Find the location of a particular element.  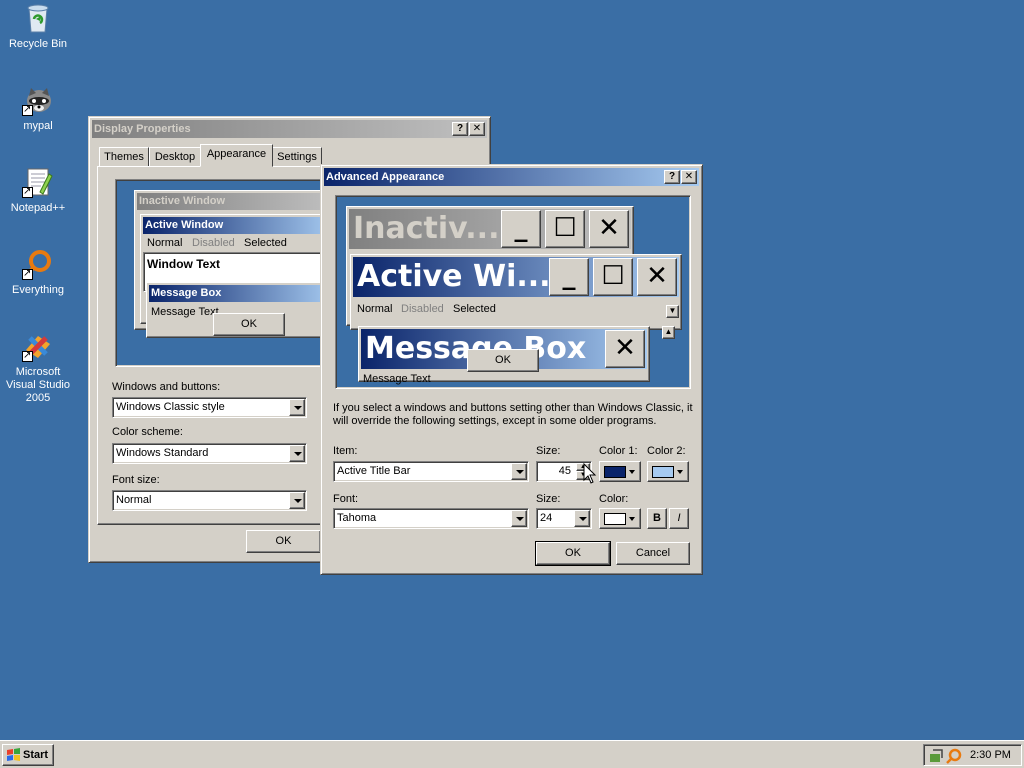

color1-swatch is located at coordinates (615, 472).